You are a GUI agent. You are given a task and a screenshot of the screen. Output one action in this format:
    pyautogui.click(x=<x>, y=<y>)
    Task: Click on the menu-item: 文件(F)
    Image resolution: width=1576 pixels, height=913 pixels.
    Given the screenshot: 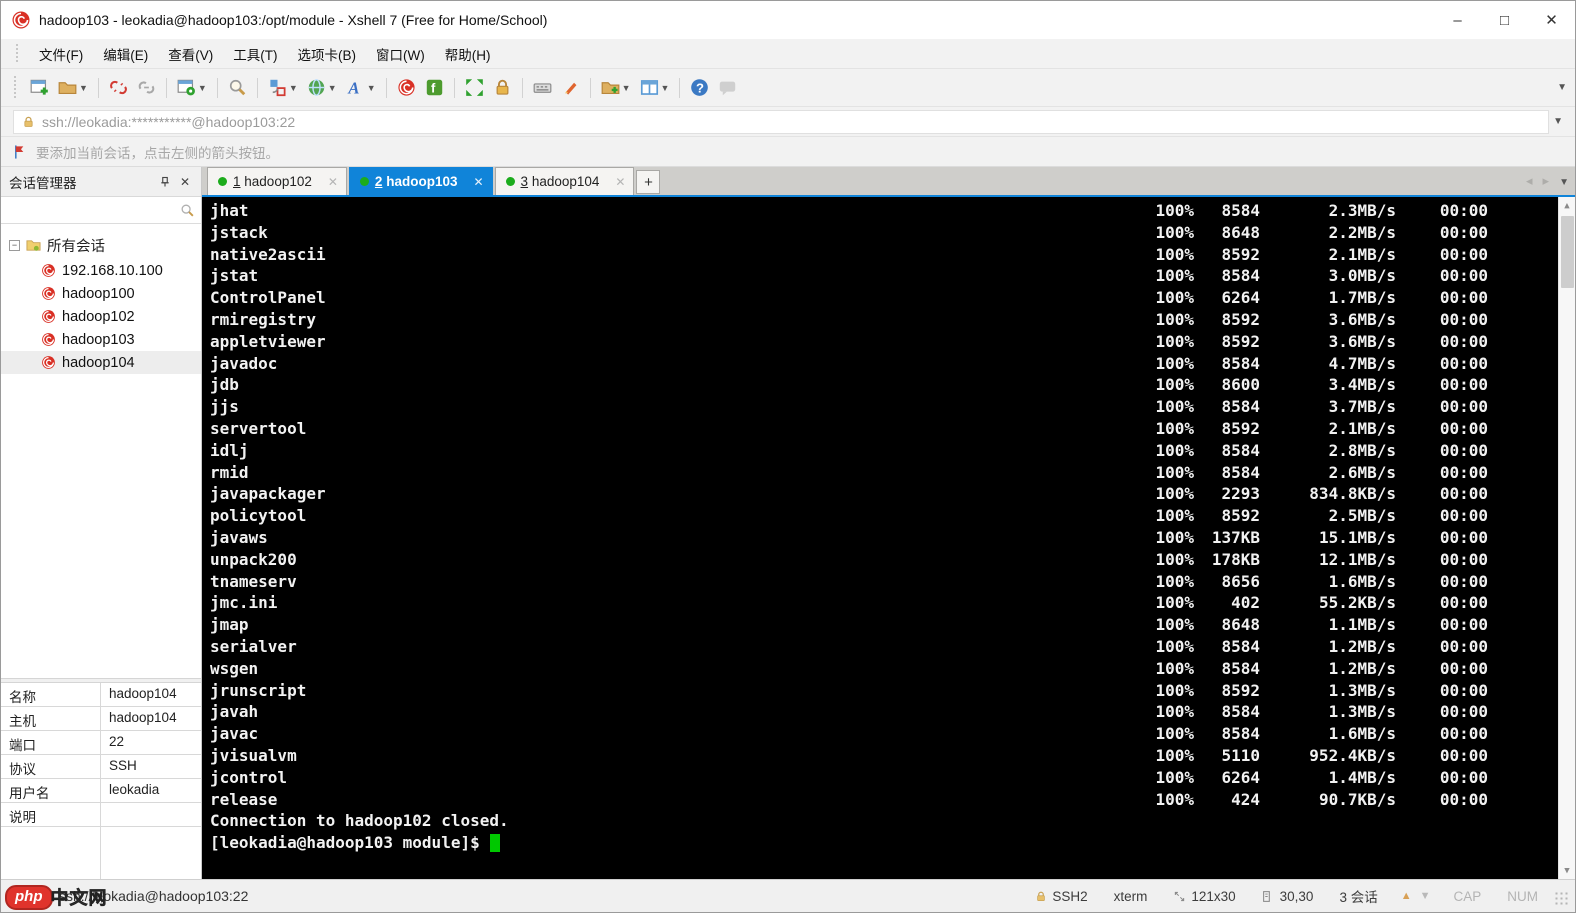 What is the action you would take?
    pyautogui.click(x=61, y=54)
    